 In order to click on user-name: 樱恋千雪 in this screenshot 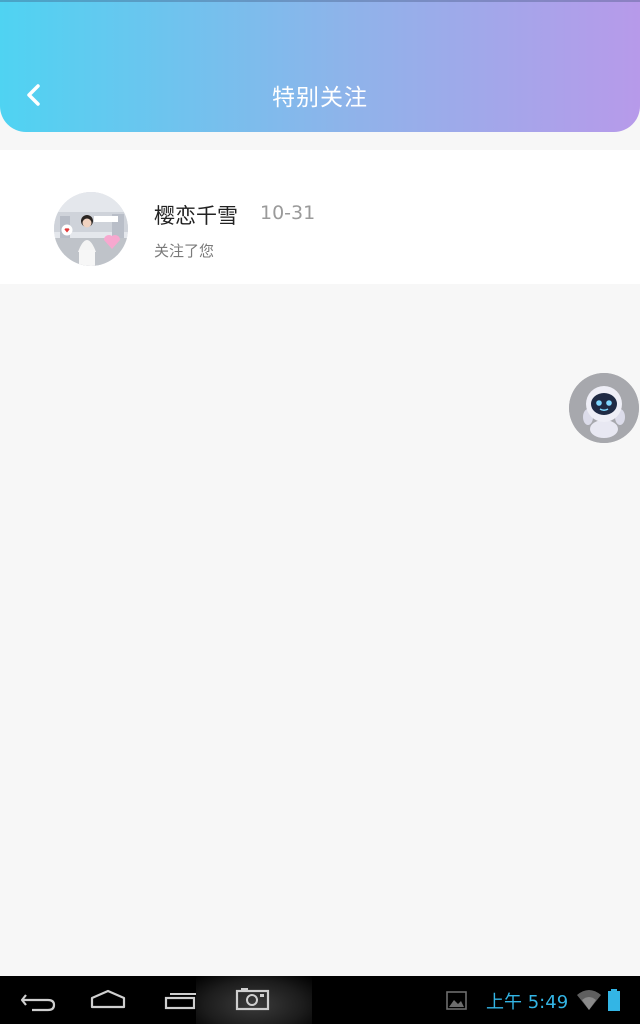, I will do `click(196, 216)`.